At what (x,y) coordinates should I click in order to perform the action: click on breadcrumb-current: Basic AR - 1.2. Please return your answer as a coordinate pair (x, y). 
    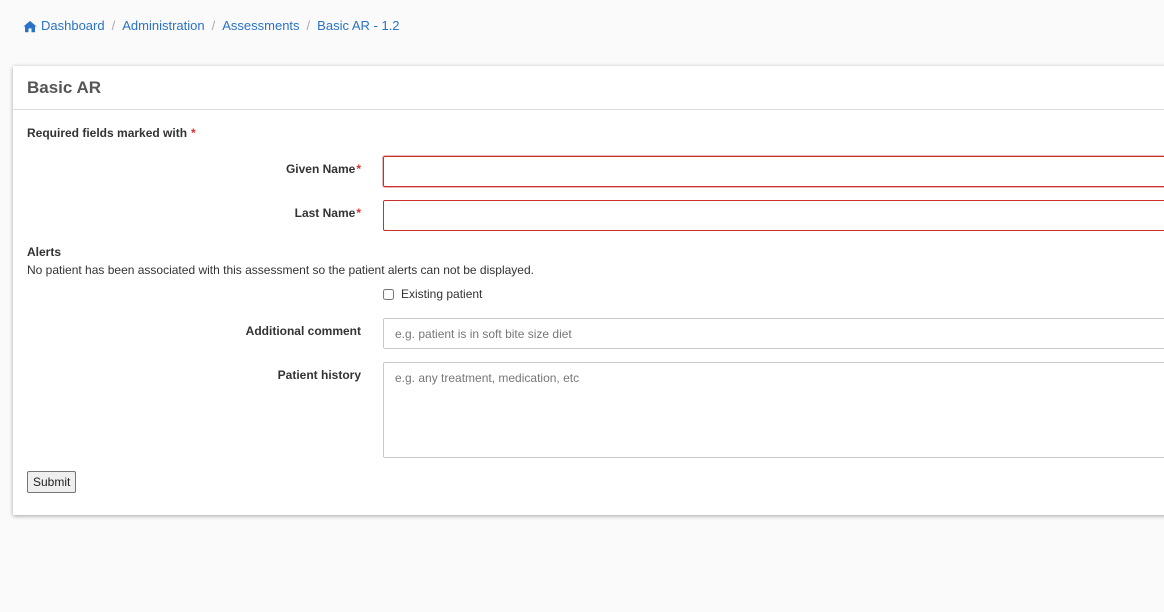
    Looking at the image, I should click on (358, 25).